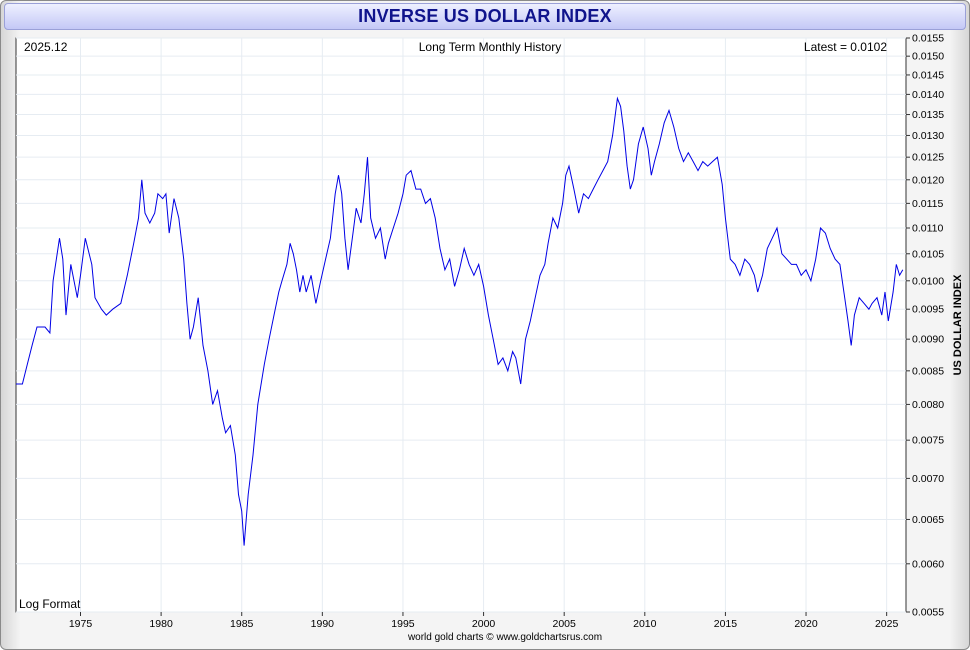  What do you see at coordinates (928, 75) in the screenshot?
I see `y-tick-label: 0.0145` at bounding box center [928, 75].